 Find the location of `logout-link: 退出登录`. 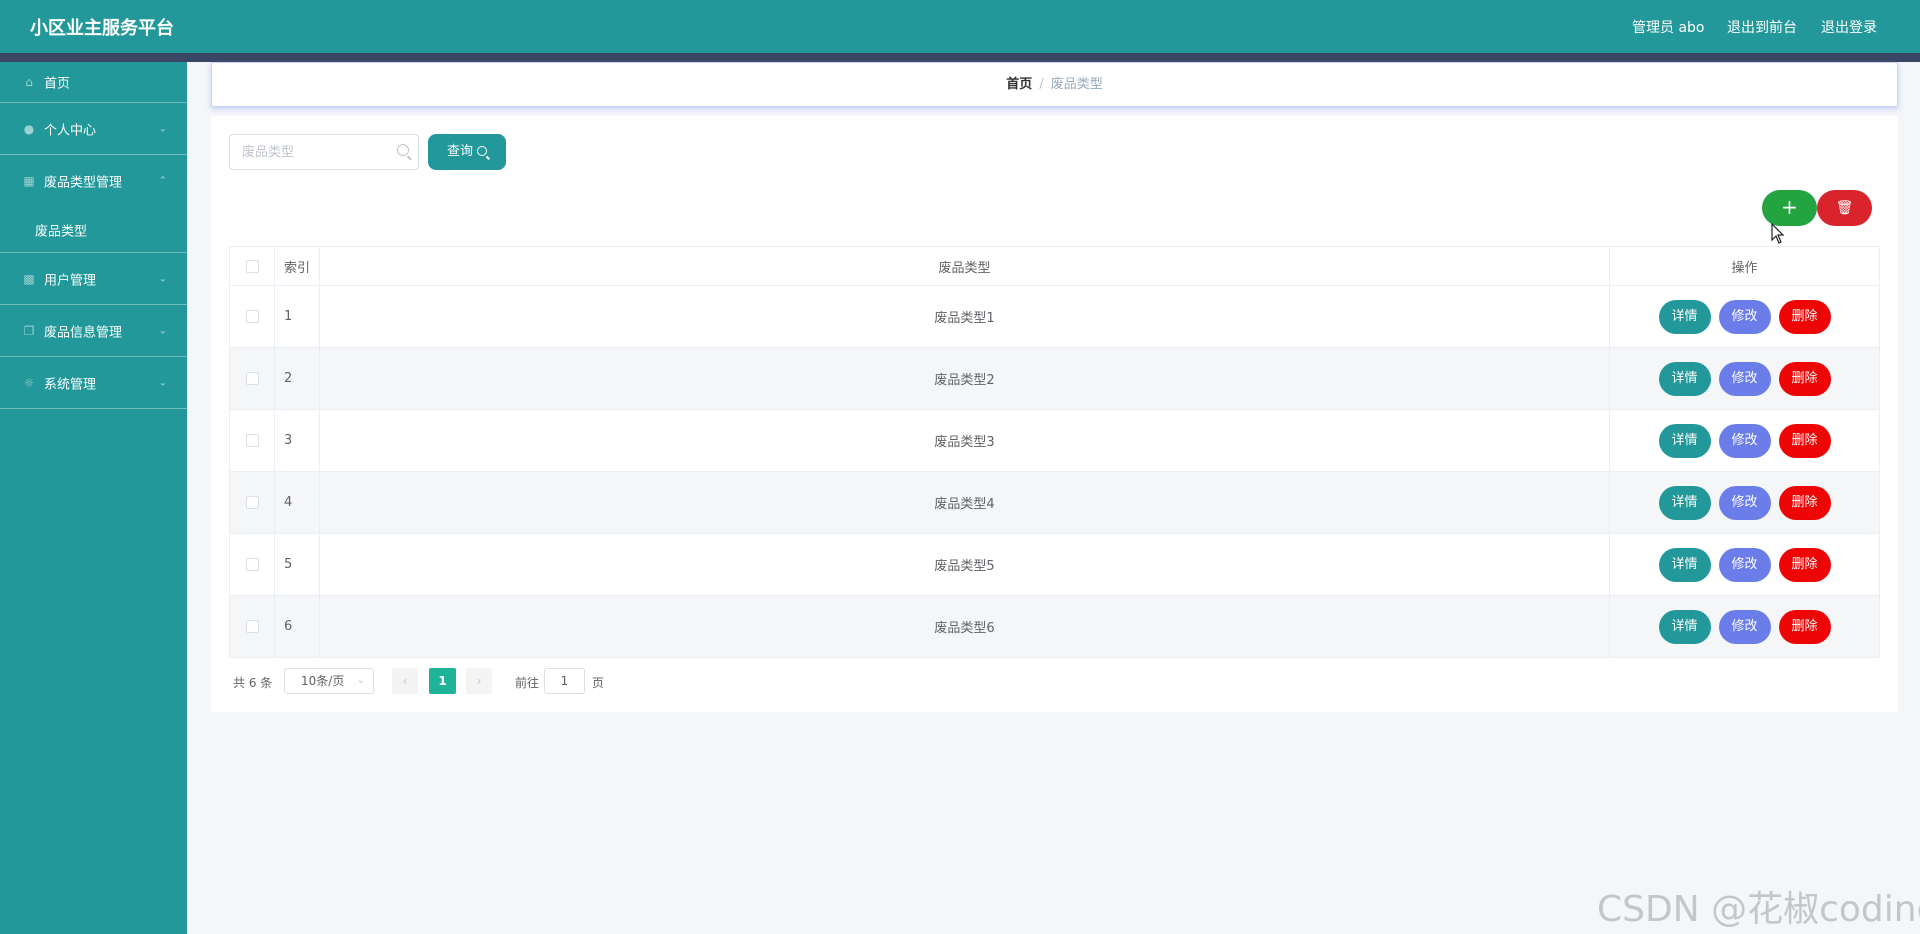

logout-link: 退出登录 is located at coordinates (1849, 27).